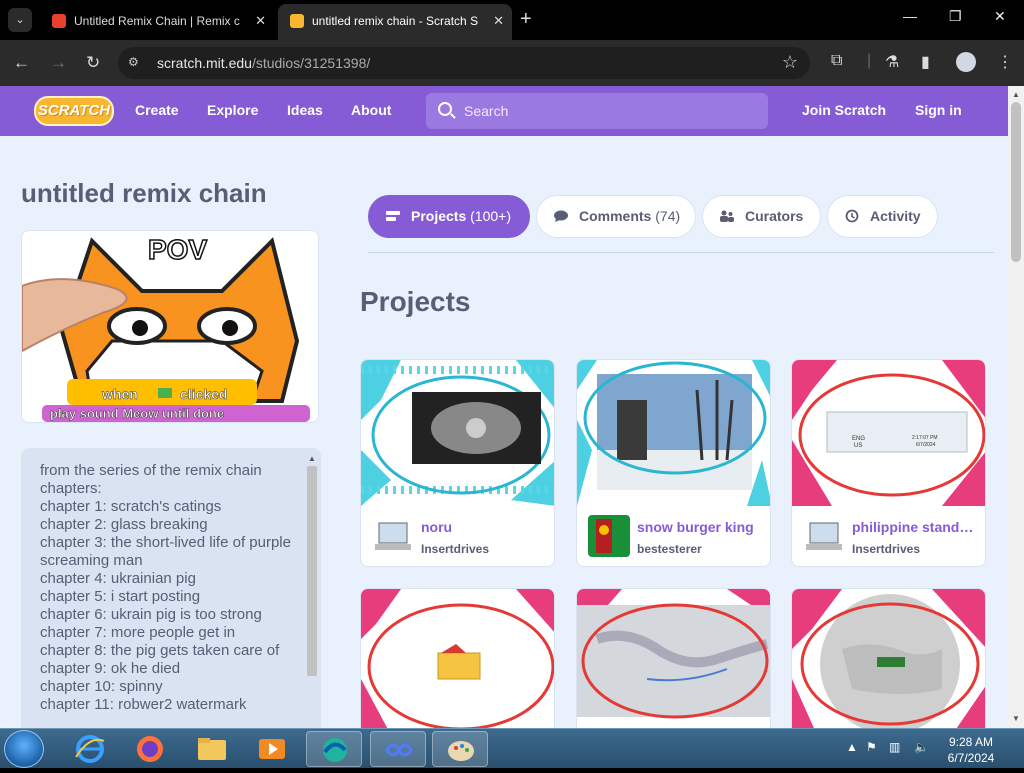 The image size is (1024, 773). I want to click on network-icon: ▥, so click(894, 747).